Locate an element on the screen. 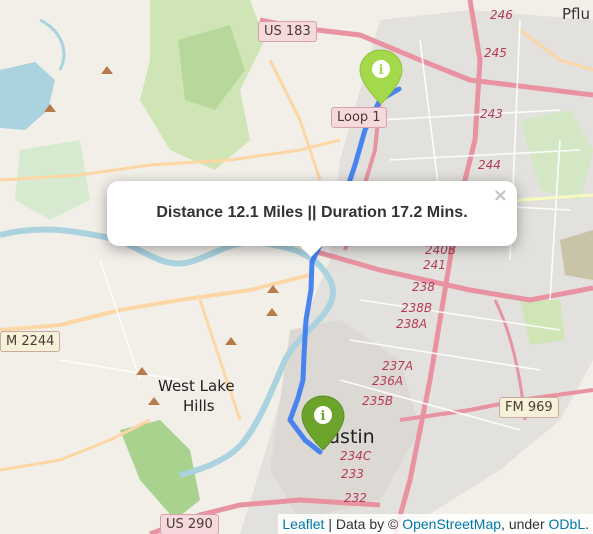 The height and width of the screenshot is (534, 593). place-west-lake-hills: Hills is located at coordinates (199, 406).